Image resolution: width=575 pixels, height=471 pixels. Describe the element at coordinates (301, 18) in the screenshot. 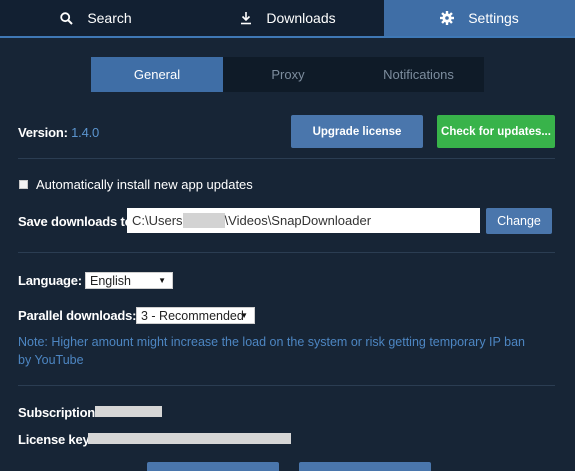

I see `tab-downloads-label: Downloads` at that location.